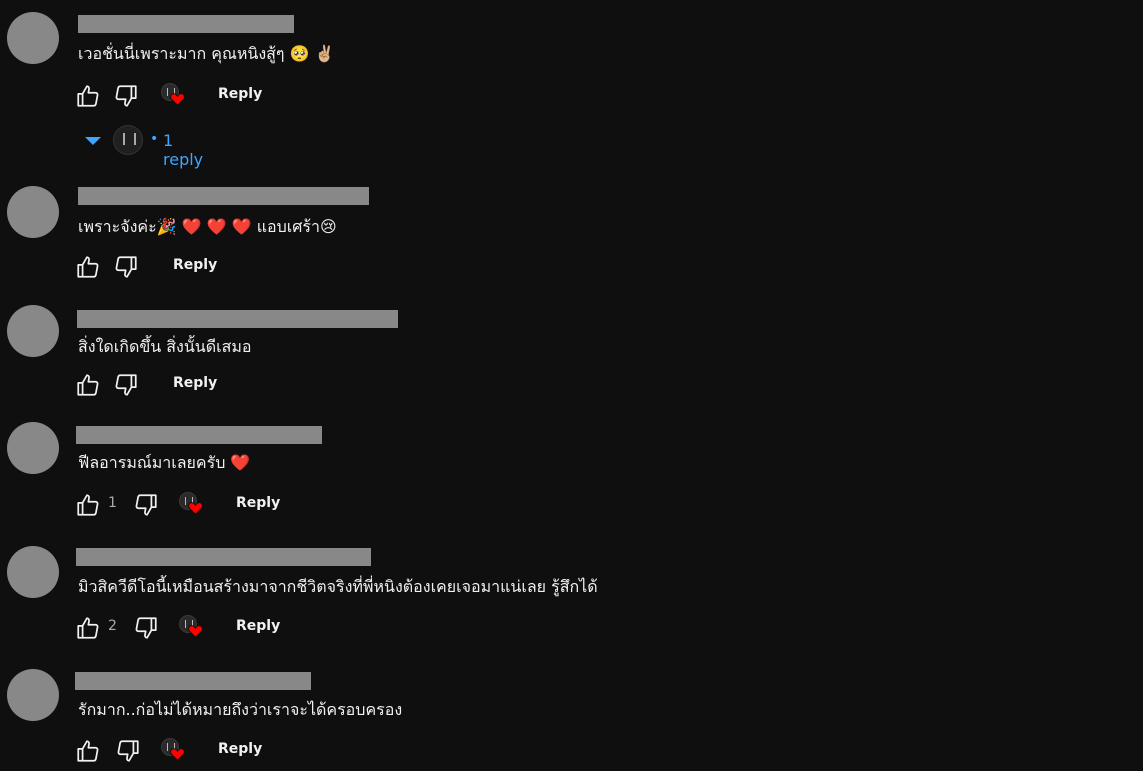 This screenshot has width=1143, height=771. I want to click on comment-text: สิ่งใดเกิดขึ้น สิ่งนั้นดีเสมอ, so click(165, 346).